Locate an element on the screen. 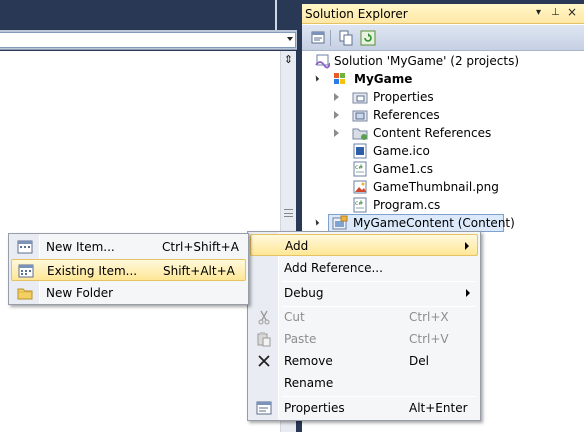  icon-file-icon is located at coordinates (360, 151).